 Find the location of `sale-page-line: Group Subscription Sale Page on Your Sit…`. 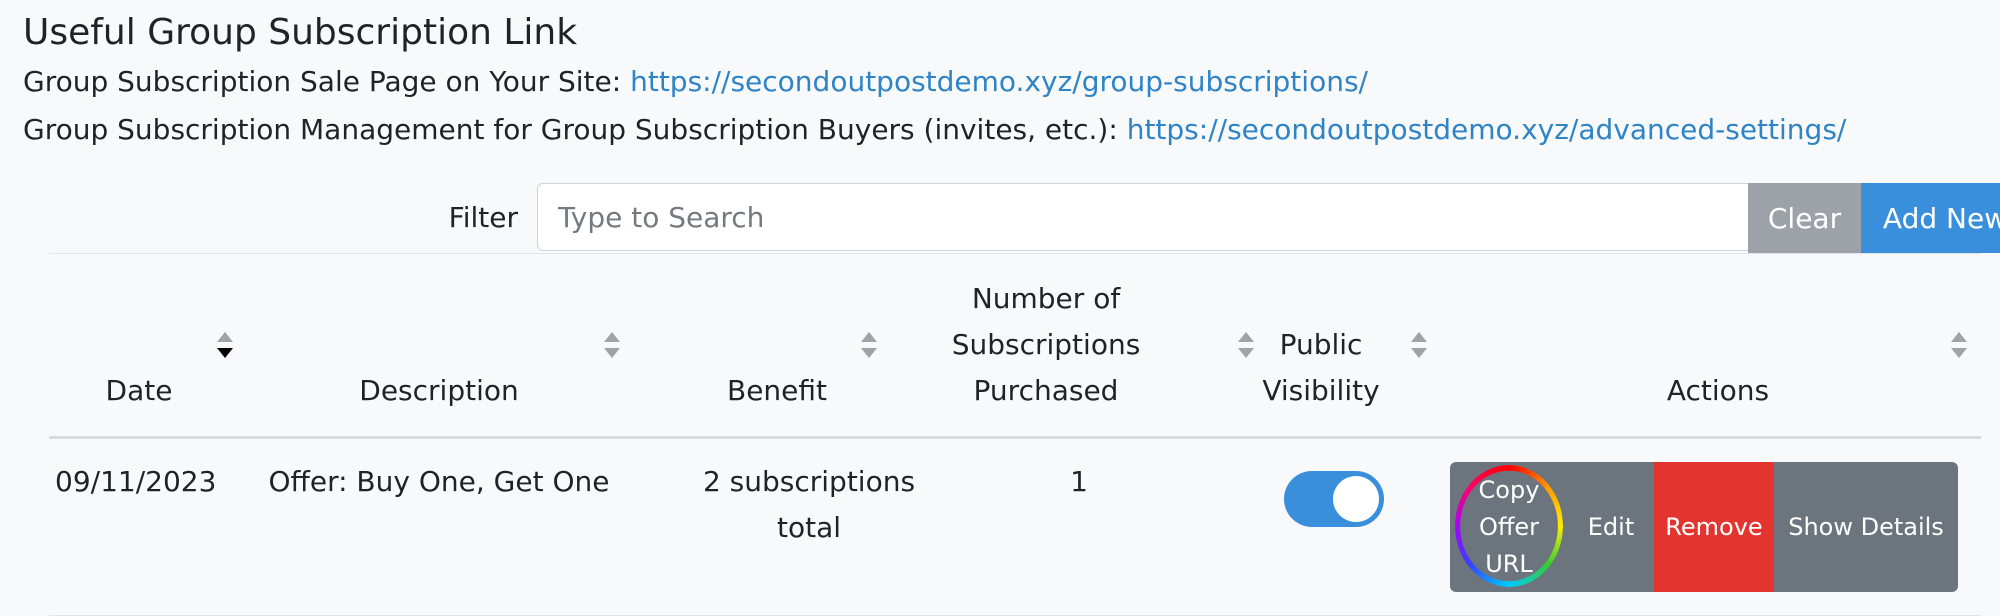

sale-page-line: Group Subscription Sale Page on Your Sit… is located at coordinates (1003, 82).